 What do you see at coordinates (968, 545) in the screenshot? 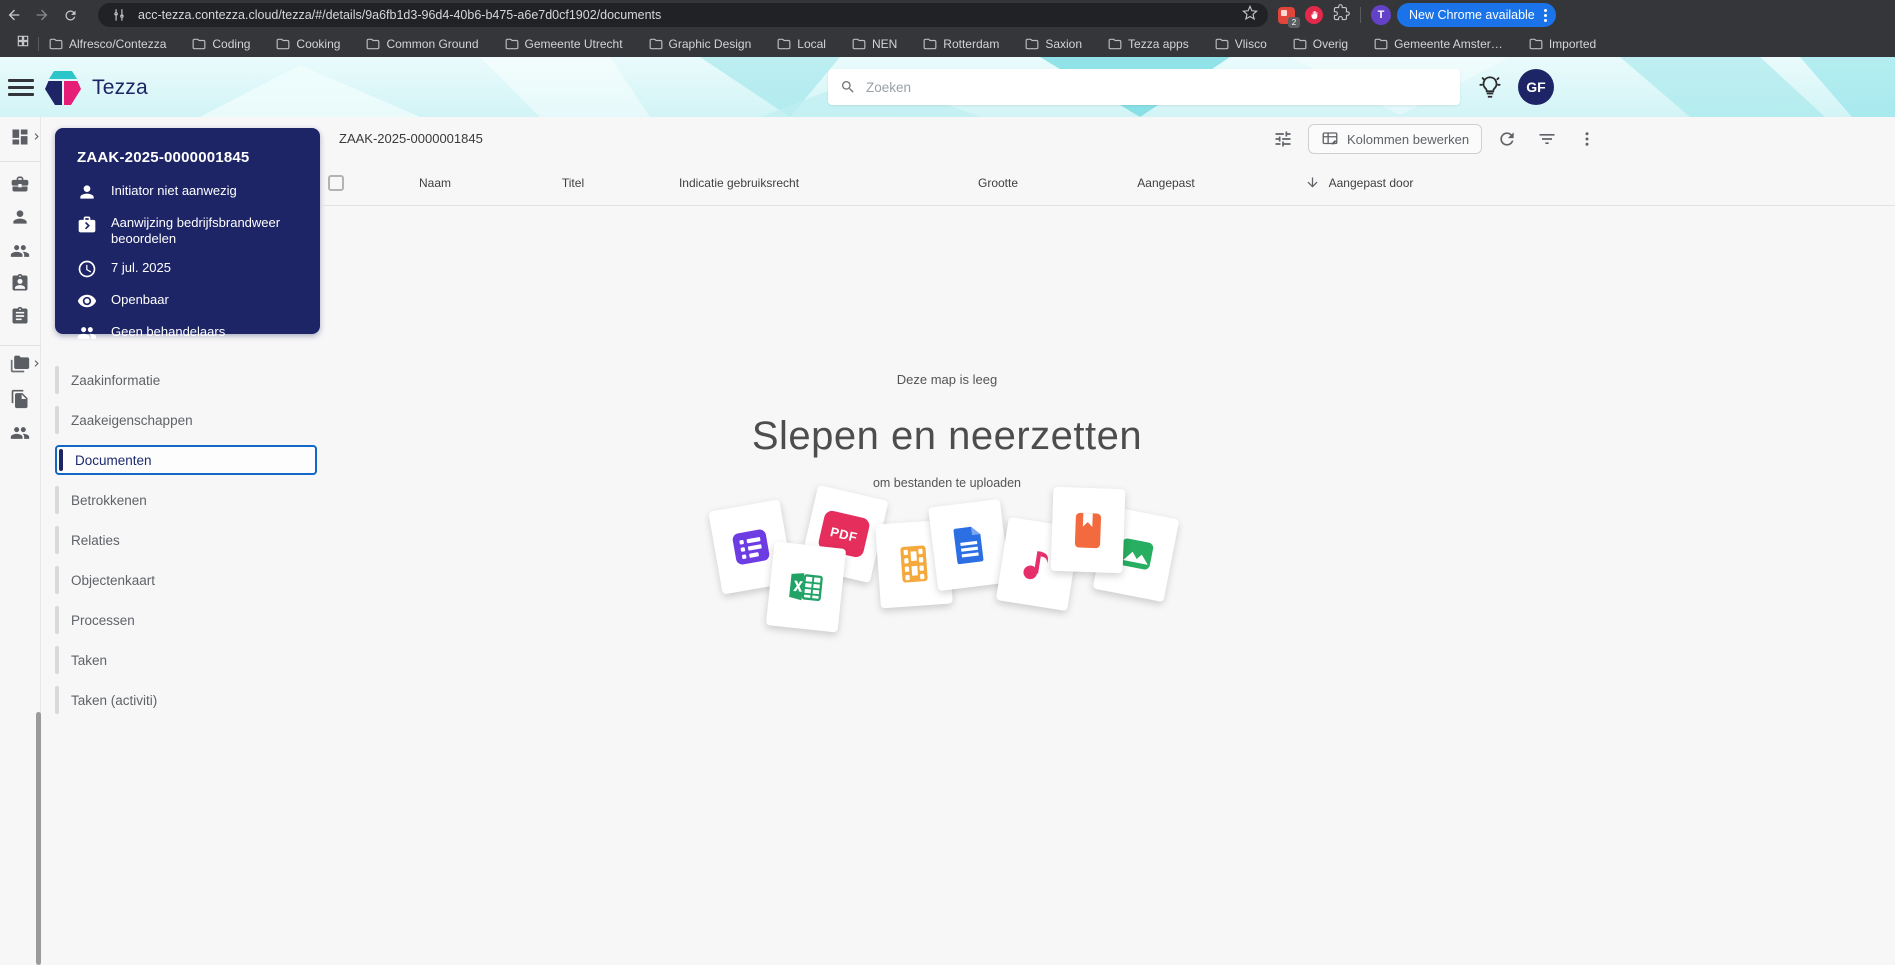
I see `document-file-icon` at bounding box center [968, 545].